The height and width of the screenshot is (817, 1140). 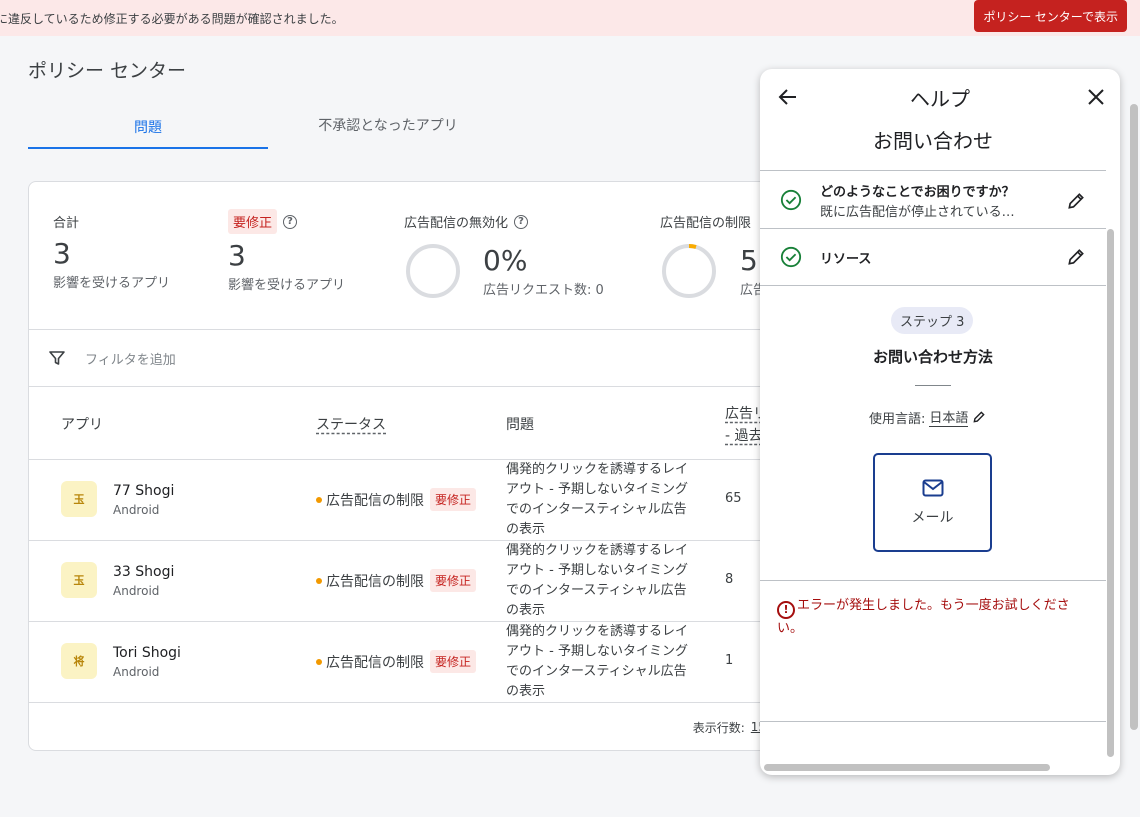 I want to click on header-app: アプリ, so click(x=82, y=425).